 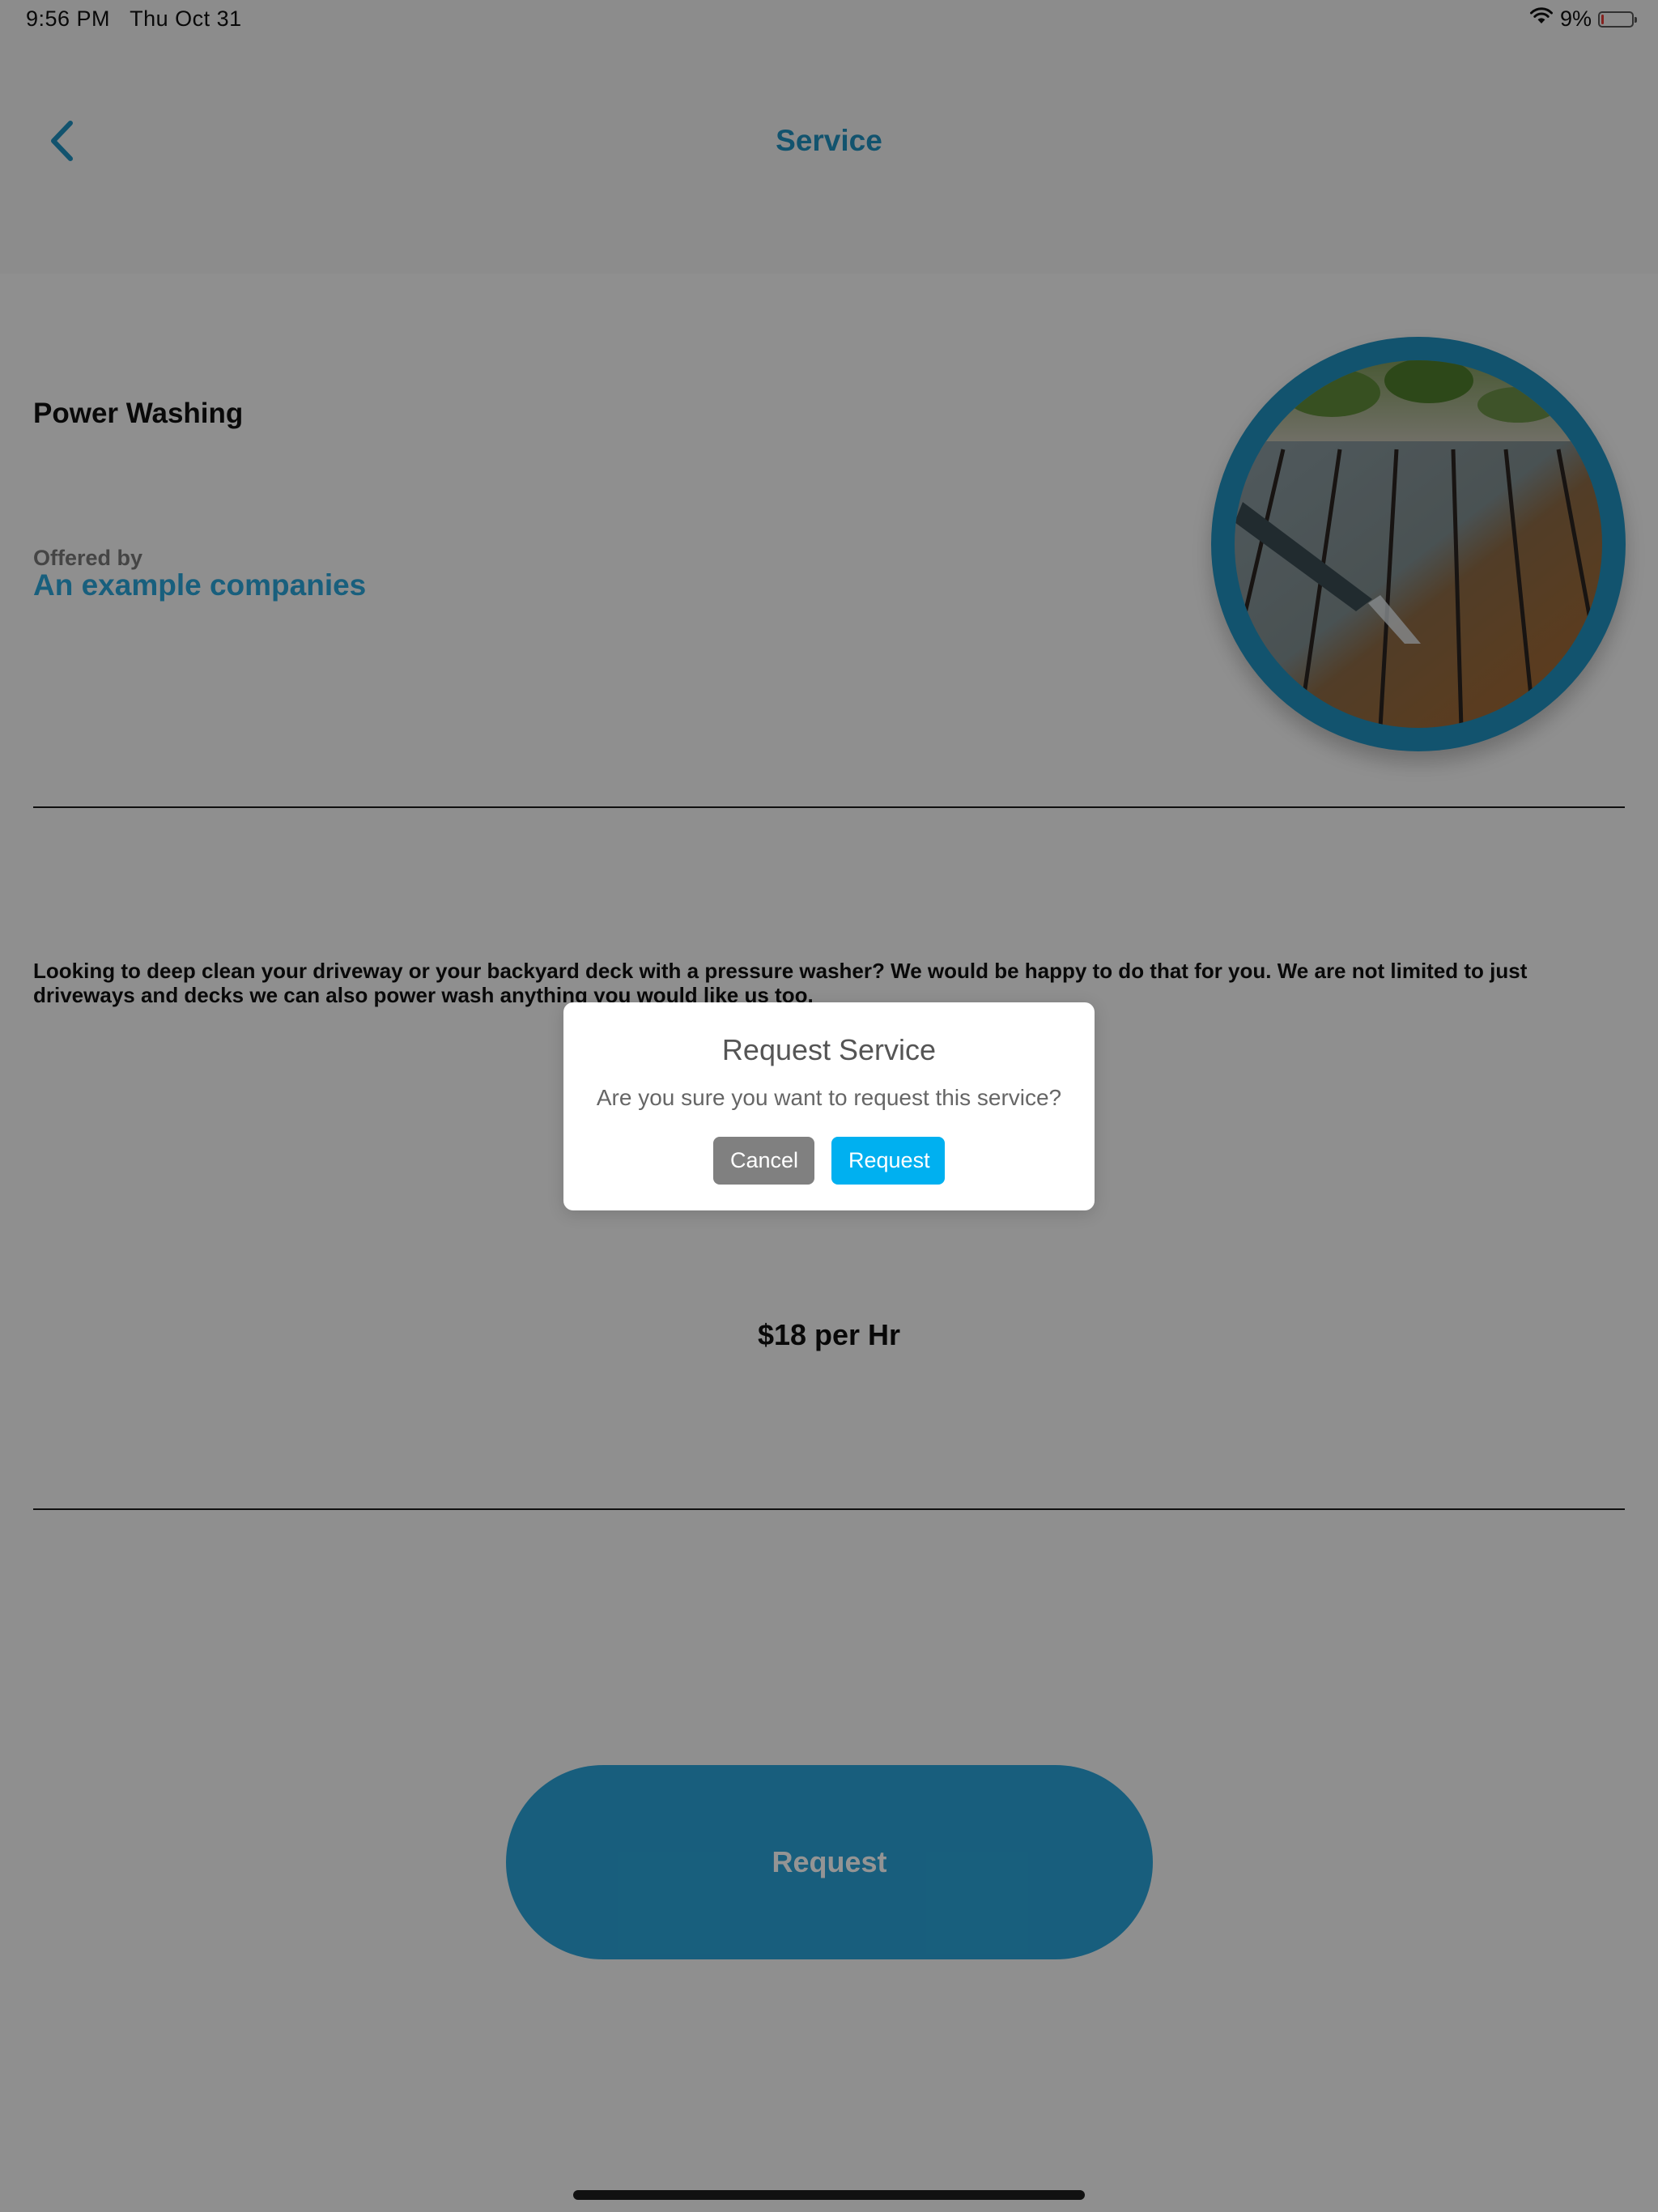 What do you see at coordinates (763, 1161) in the screenshot?
I see `cancel-button: Cancel` at bounding box center [763, 1161].